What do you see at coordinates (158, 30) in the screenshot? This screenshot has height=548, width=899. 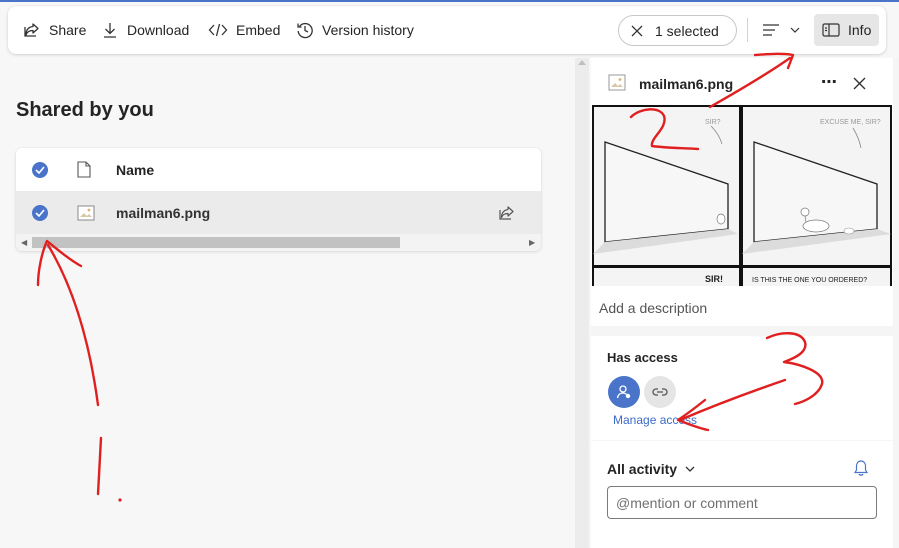 I see `download-label: Download` at bounding box center [158, 30].